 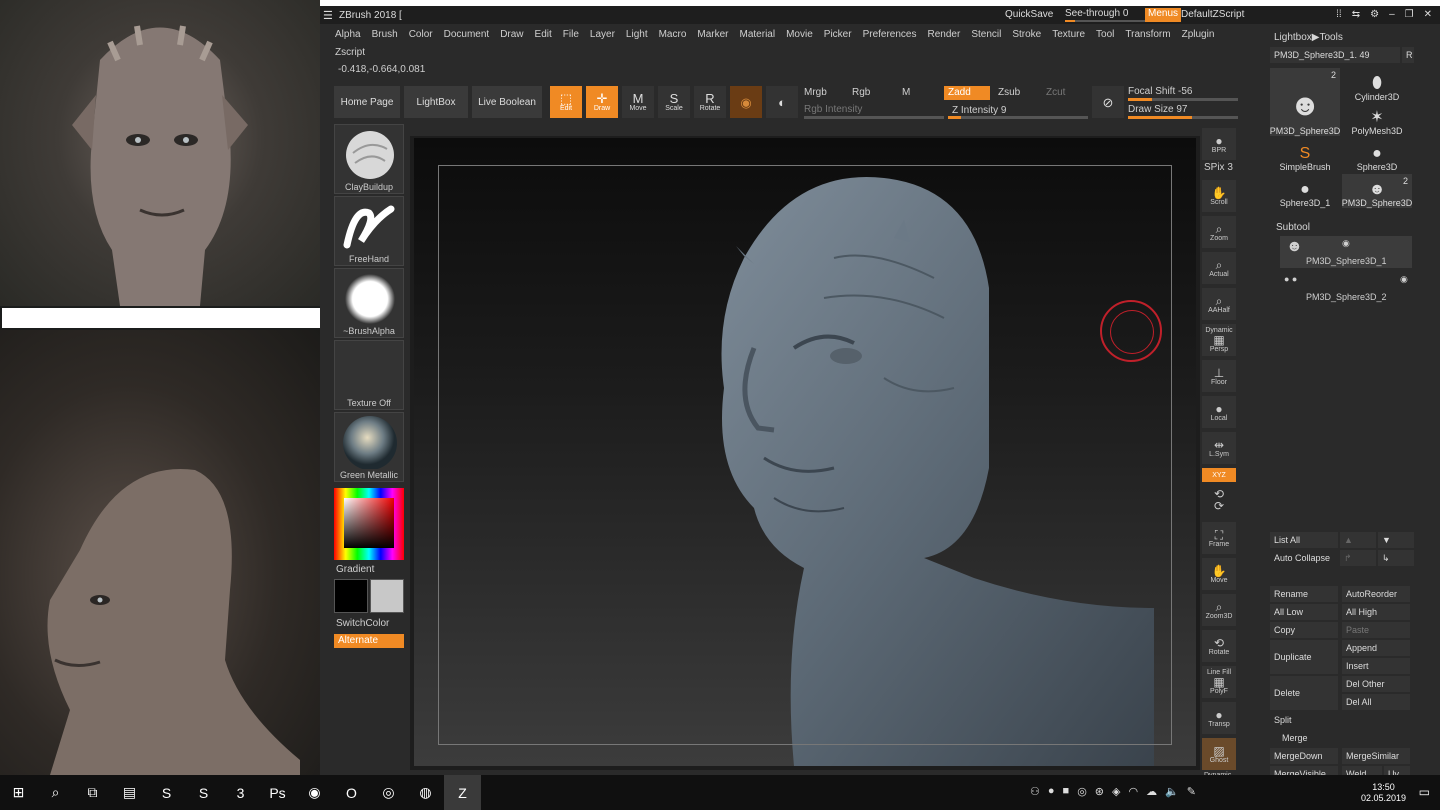 I want to click on rotation-axes-button: ⟲ ⟳, so click(x=1219, y=500).